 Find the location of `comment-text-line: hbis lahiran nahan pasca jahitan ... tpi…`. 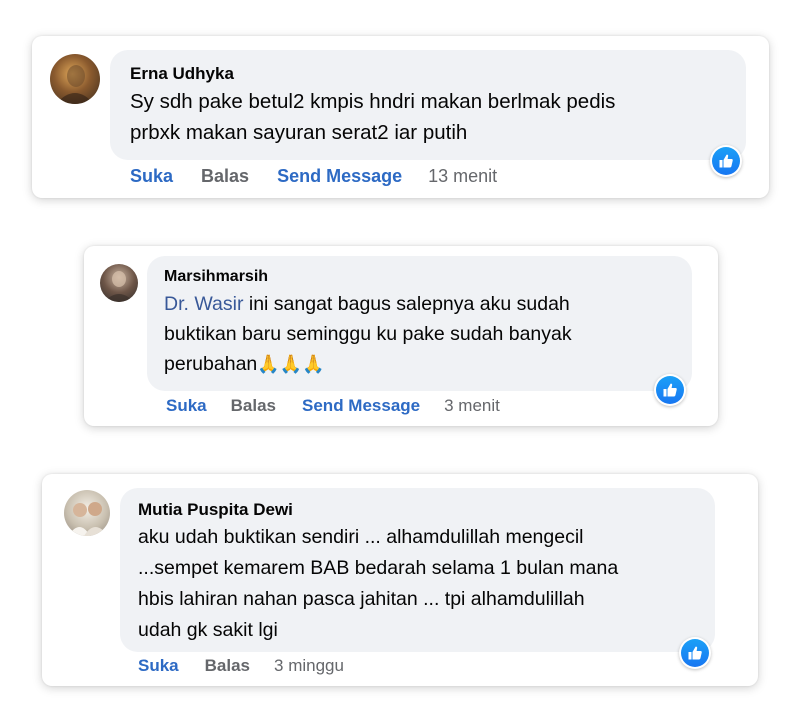

comment-text-line: hbis lahiran nahan pasca jahitan ... tpi… is located at coordinates (361, 599).